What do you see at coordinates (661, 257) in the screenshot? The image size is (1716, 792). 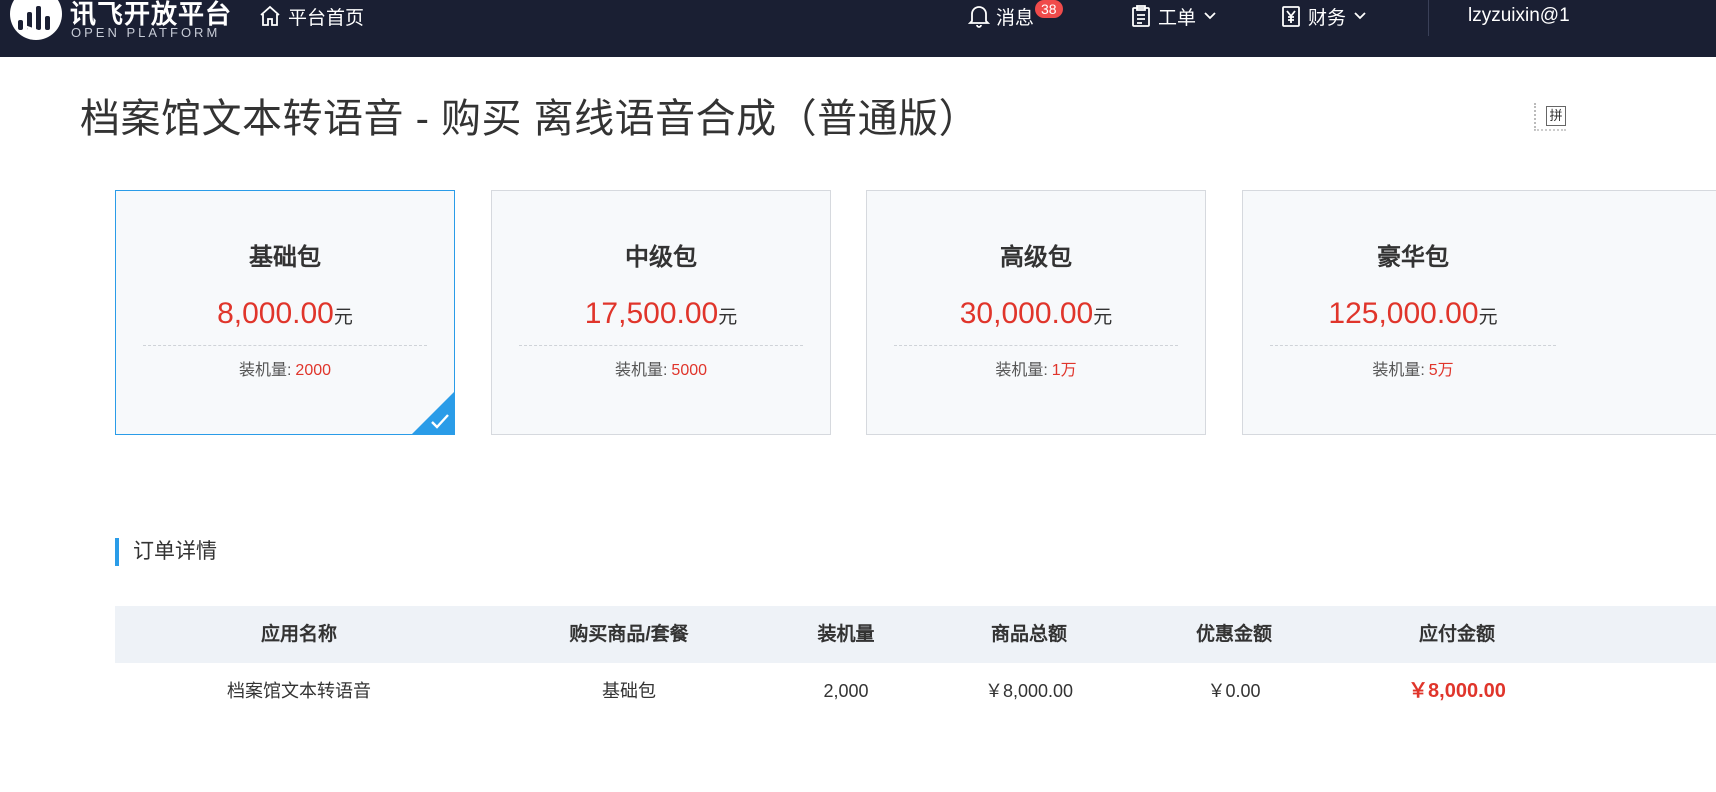 I see `package-name: 中级包` at bounding box center [661, 257].